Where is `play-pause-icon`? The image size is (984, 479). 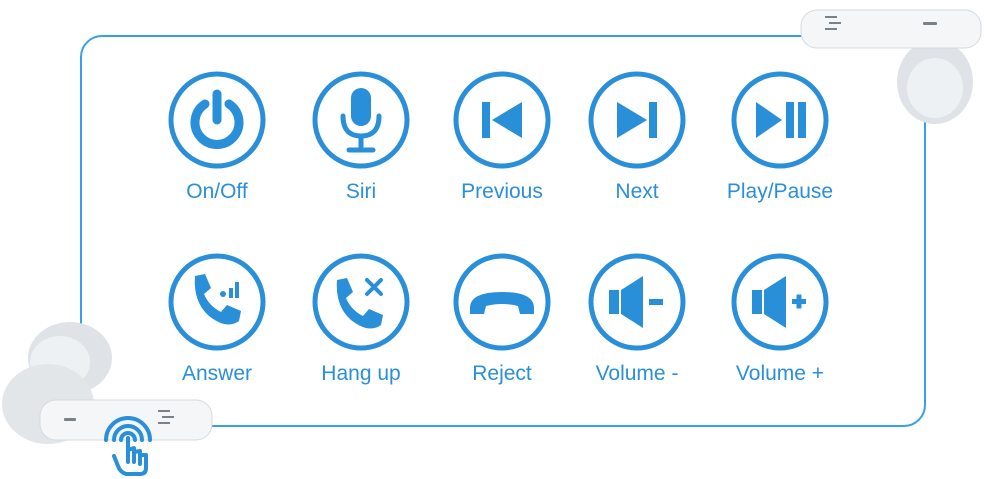 play-pause-icon is located at coordinates (780, 120).